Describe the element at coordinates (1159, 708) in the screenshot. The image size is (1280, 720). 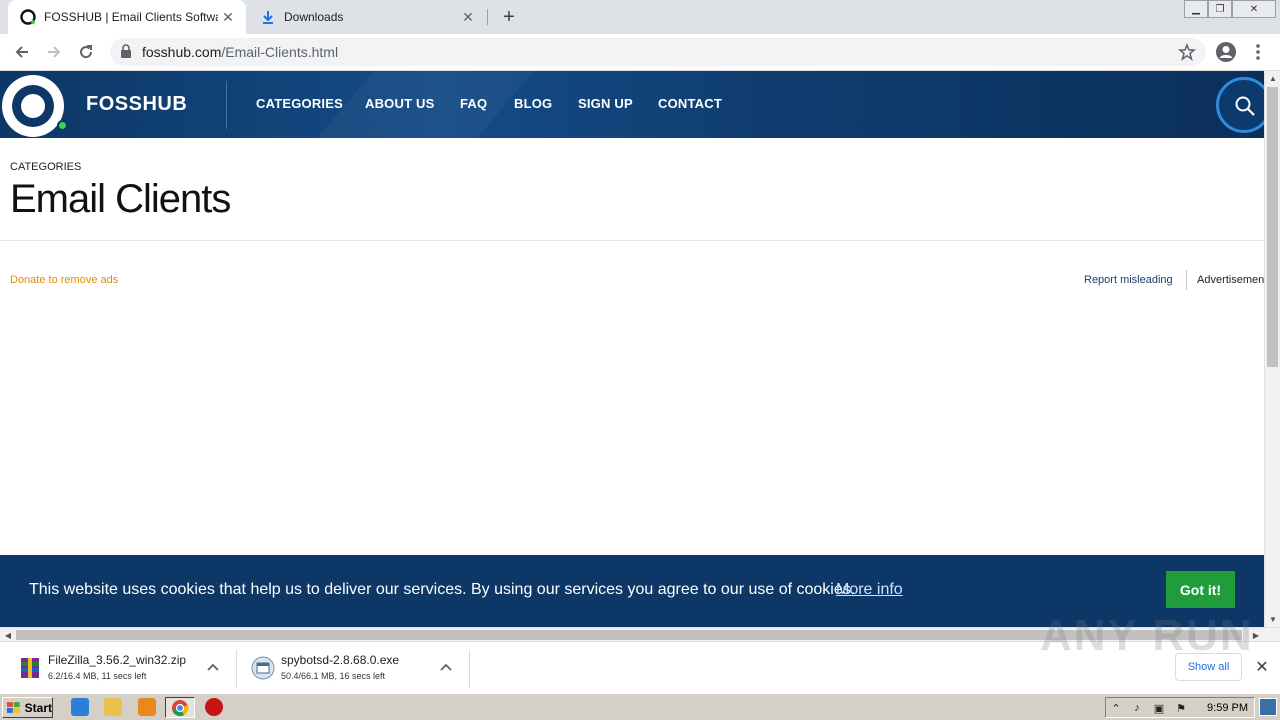
I see `network-icon: ▣` at that location.